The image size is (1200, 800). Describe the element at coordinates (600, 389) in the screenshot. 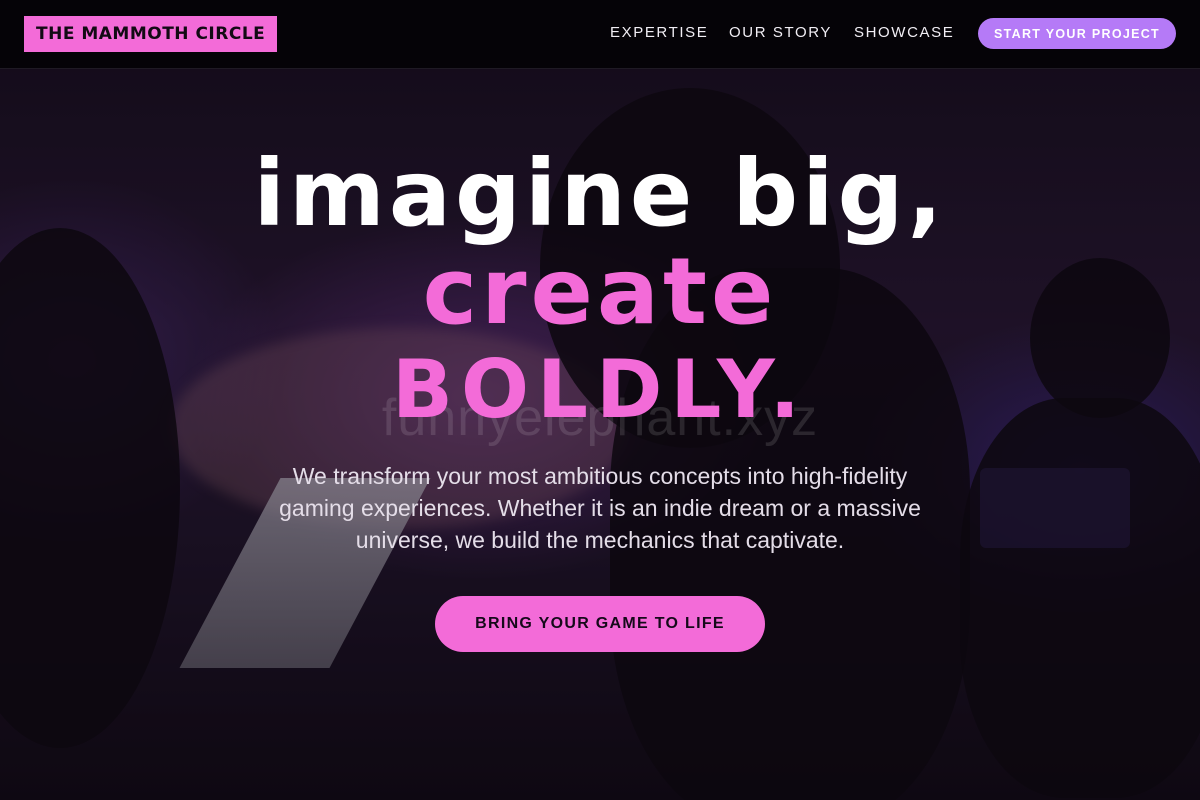

I see `hero-headline-line-3: BOLDLY.` at that location.